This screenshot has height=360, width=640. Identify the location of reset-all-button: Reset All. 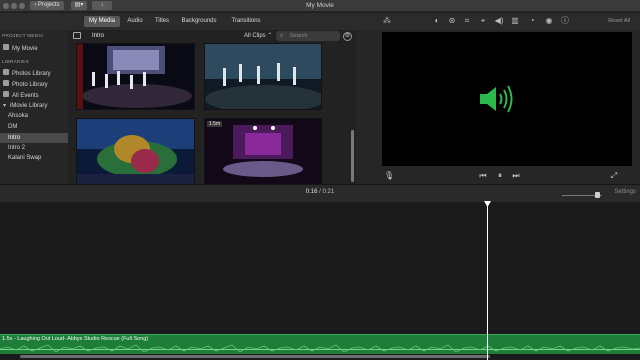
(619, 21).